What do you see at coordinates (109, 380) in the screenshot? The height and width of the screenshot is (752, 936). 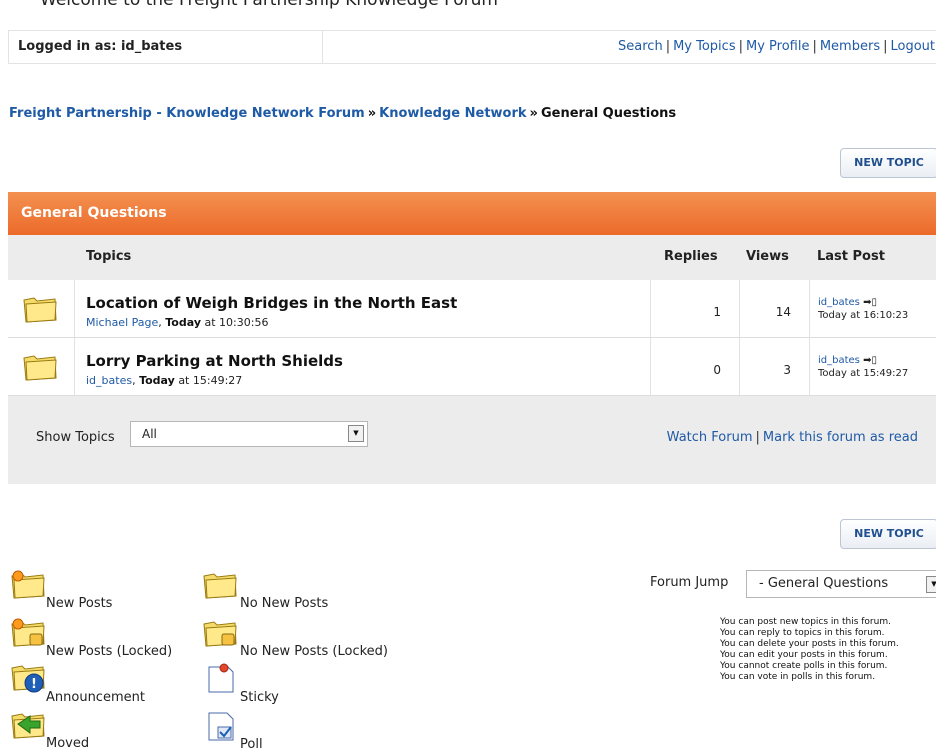 I see `topic-author-link: id_bates` at bounding box center [109, 380].